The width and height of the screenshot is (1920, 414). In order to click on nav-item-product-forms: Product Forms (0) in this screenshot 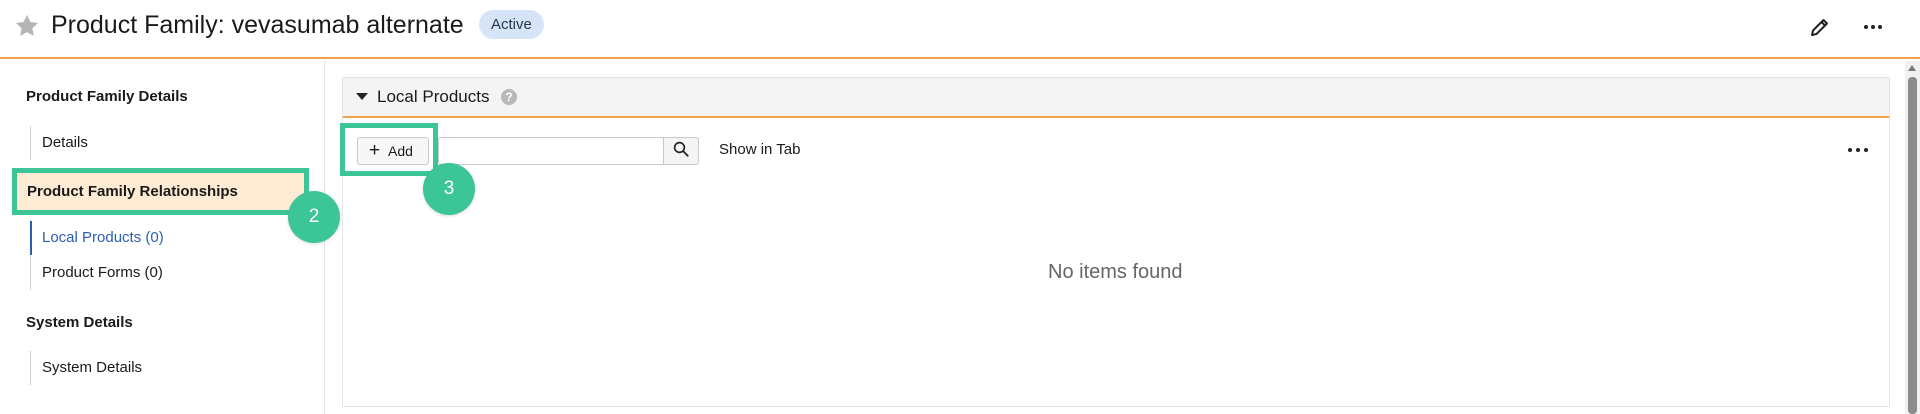, I will do `click(160, 273)`.